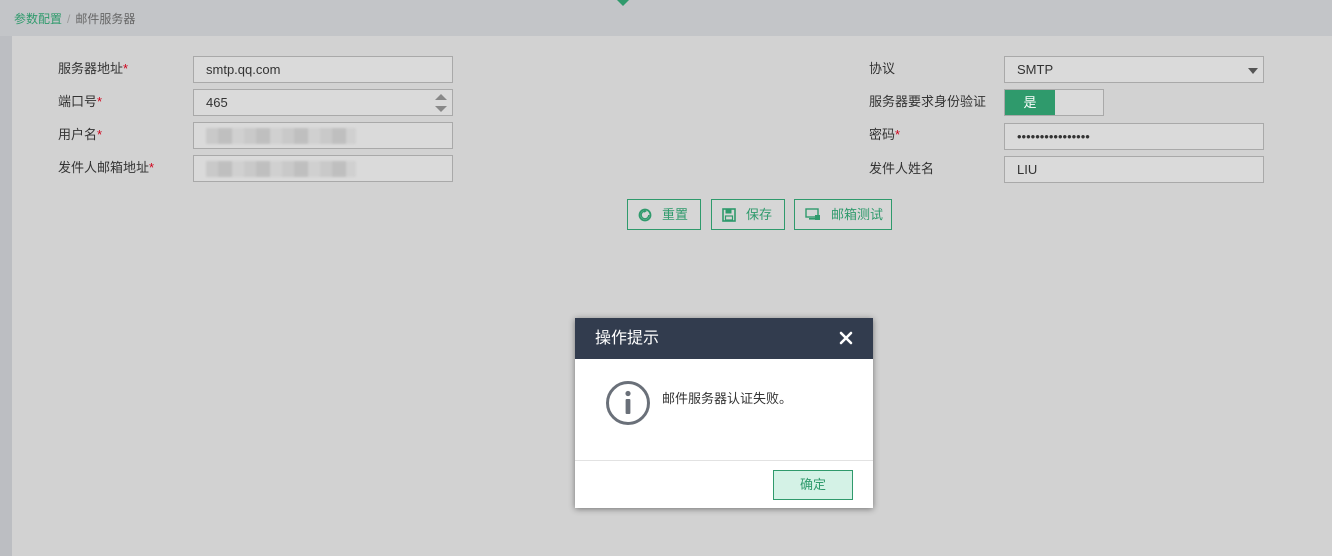 The image size is (1332, 556). Describe the element at coordinates (724, 338) in the screenshot. I see `dialog-header: 操作提示` at that location.